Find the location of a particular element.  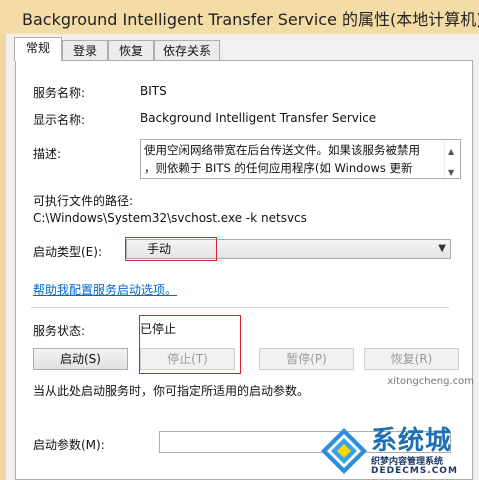

service-name-value: BITS is located at coordinates (153, 91).